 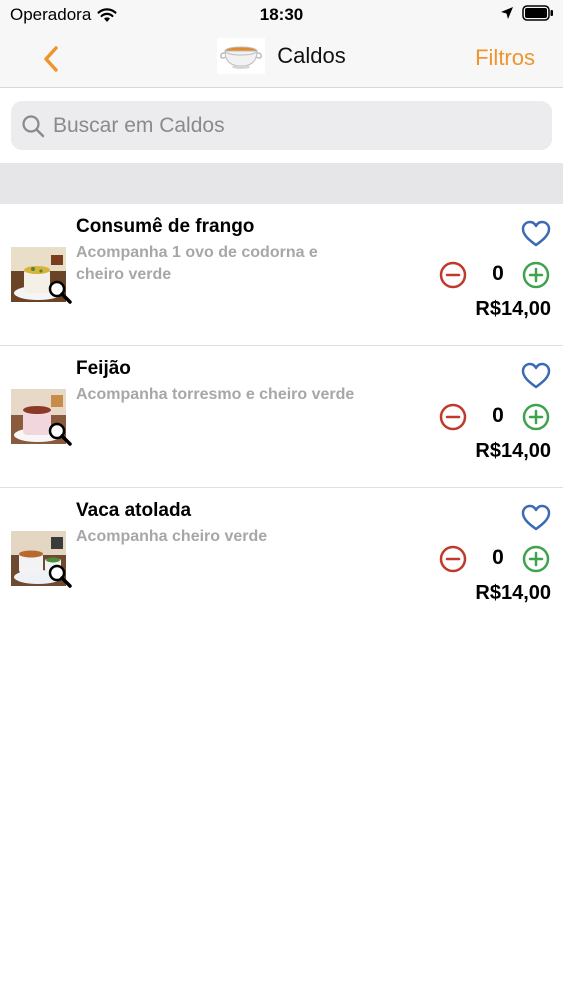 I want to click on item-description: Acompanha cheiro verde, so click(x=172, y=536).